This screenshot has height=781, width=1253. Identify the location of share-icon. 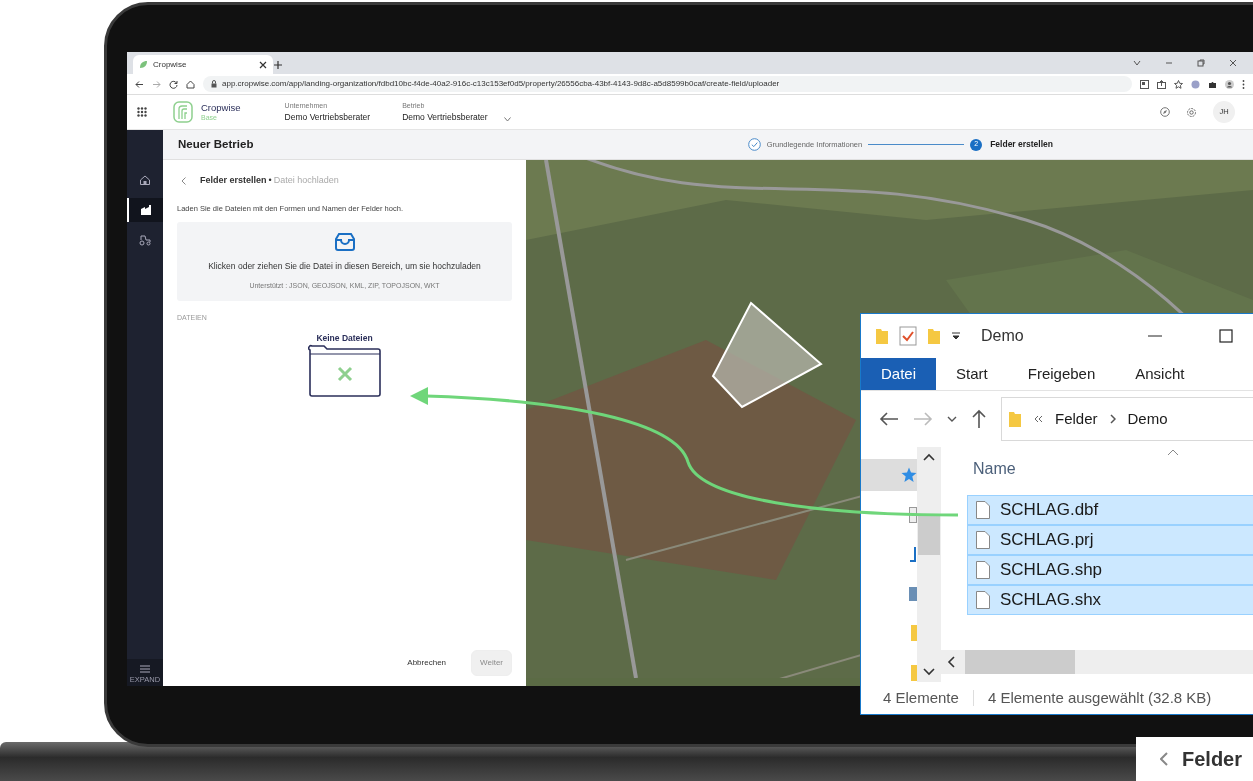
(1161, 84).